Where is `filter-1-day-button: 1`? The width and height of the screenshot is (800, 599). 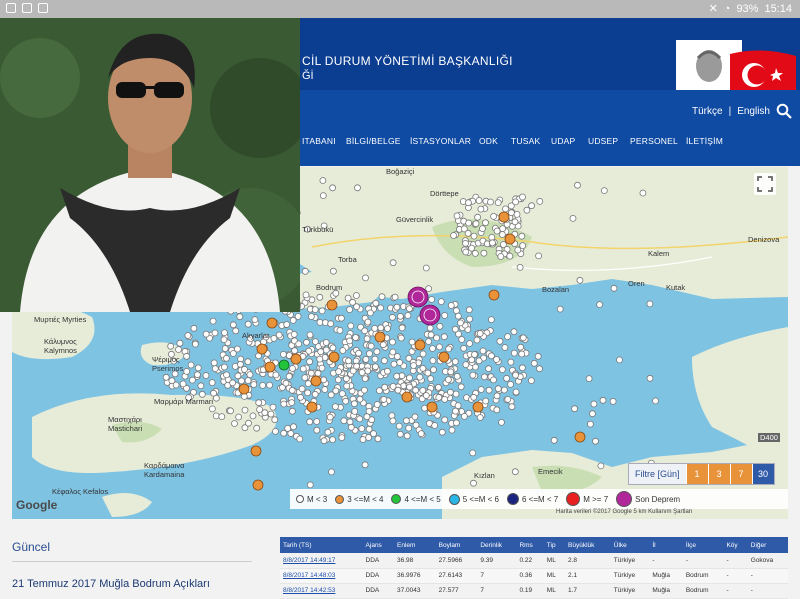
filter-1-day-button: 1 is located at coordinates (696, 474).